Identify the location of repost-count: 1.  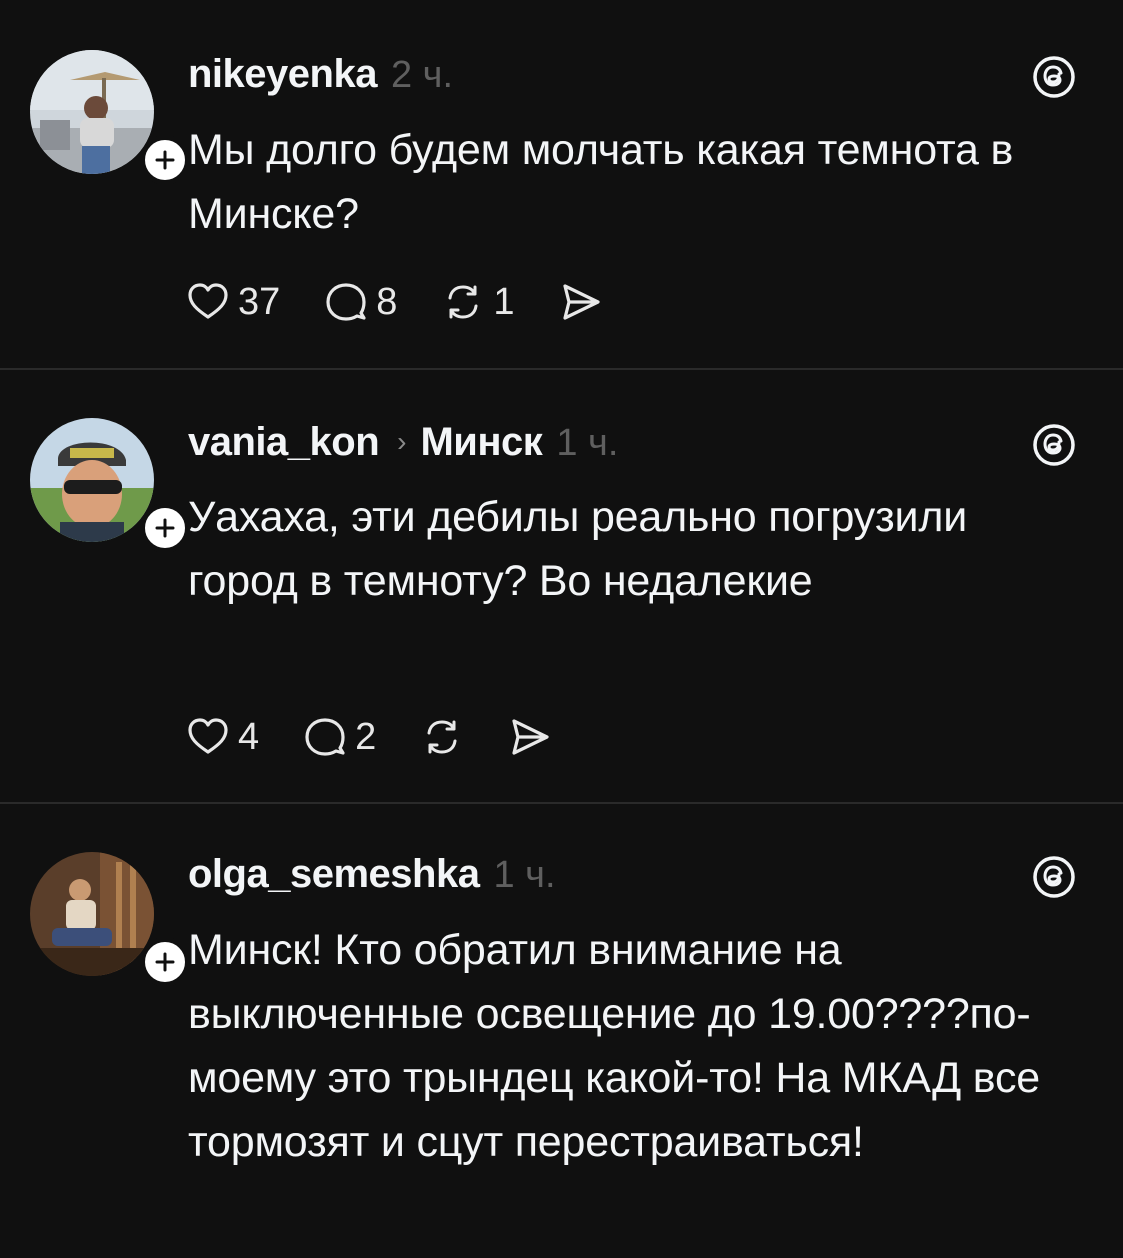
(504, 301).